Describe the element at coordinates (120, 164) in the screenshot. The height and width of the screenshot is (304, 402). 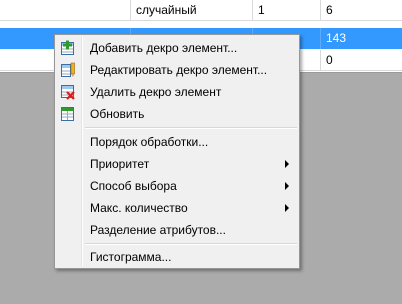
I see `menu-item-label: Приоритет` at that location.